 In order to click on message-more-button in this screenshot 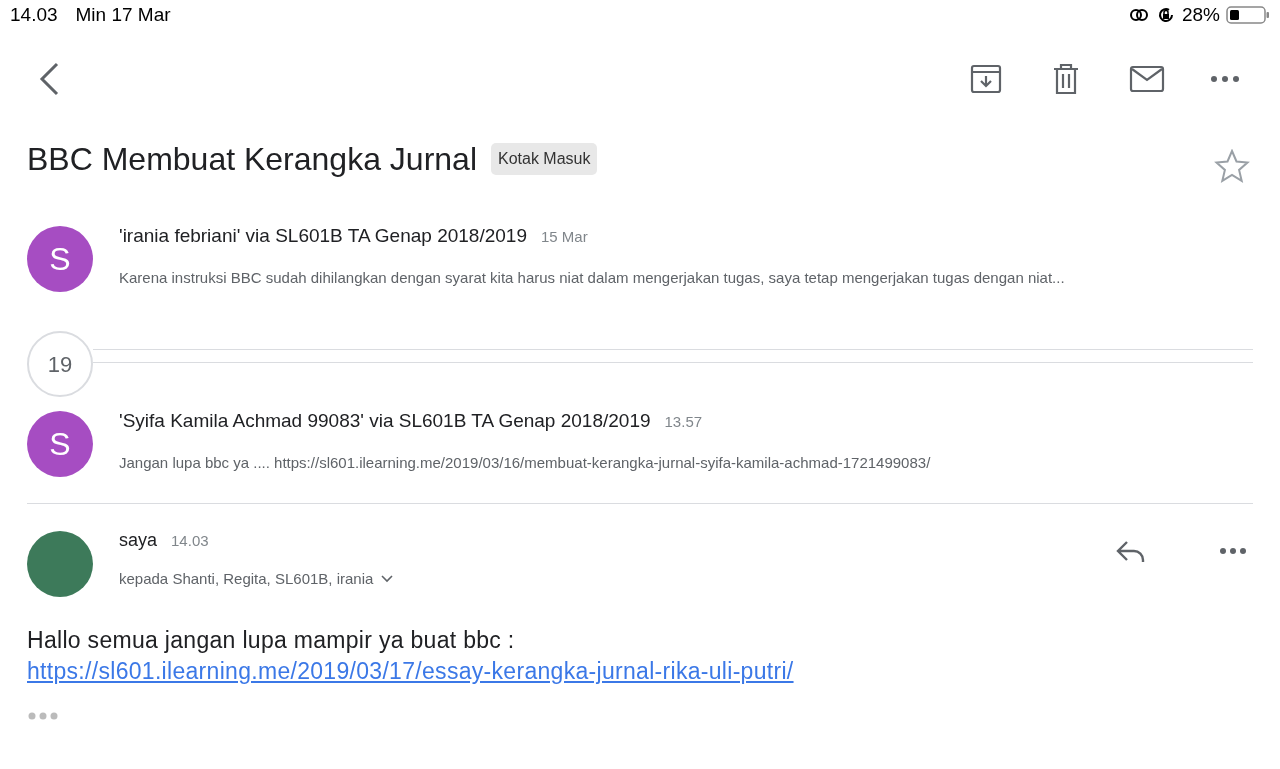, I will do `click(1233, 551)`.